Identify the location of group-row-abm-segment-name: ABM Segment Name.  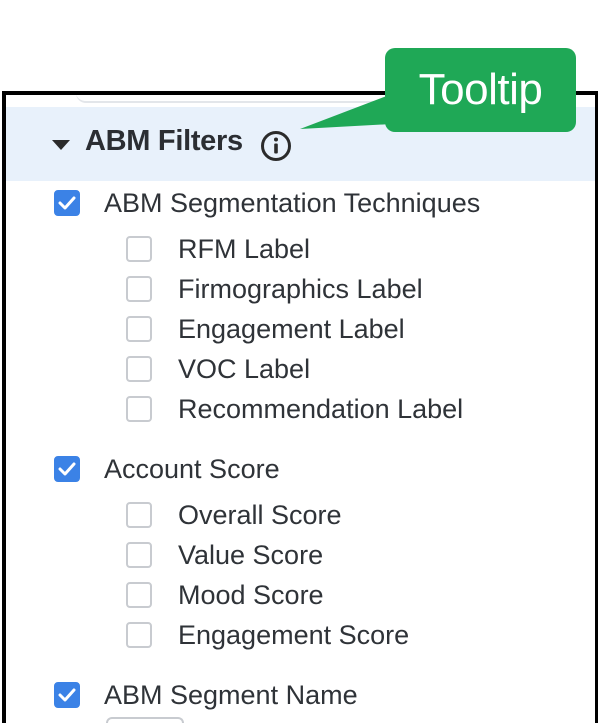
(206, 695).